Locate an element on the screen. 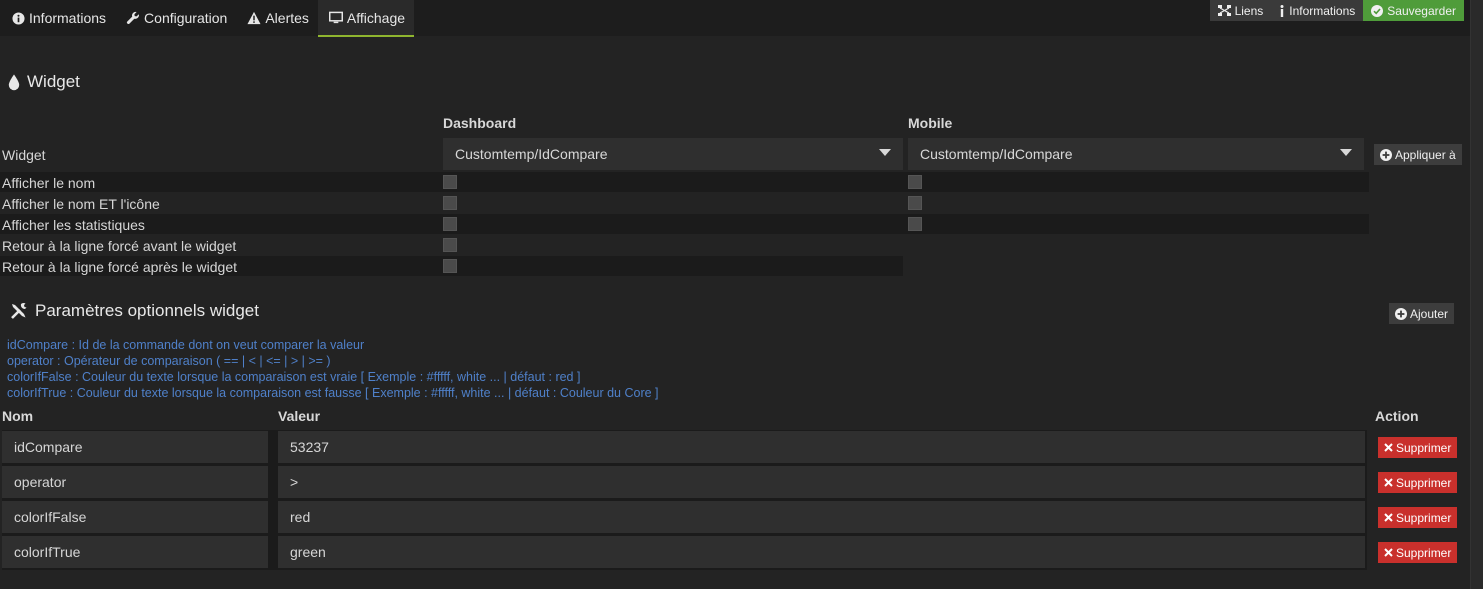  tools-icon is located at coordinates (19, 311).